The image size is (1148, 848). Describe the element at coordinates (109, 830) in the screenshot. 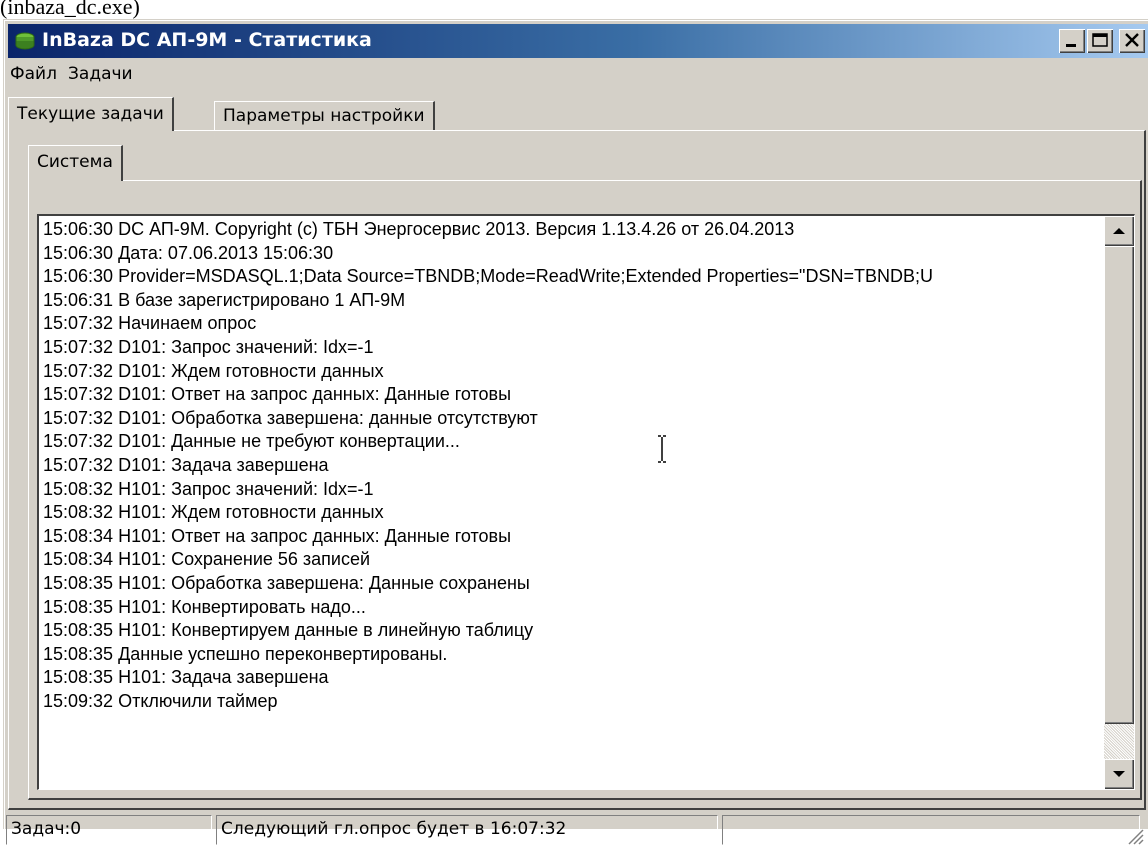

I see `status-tasks: Задач:0` at that location.